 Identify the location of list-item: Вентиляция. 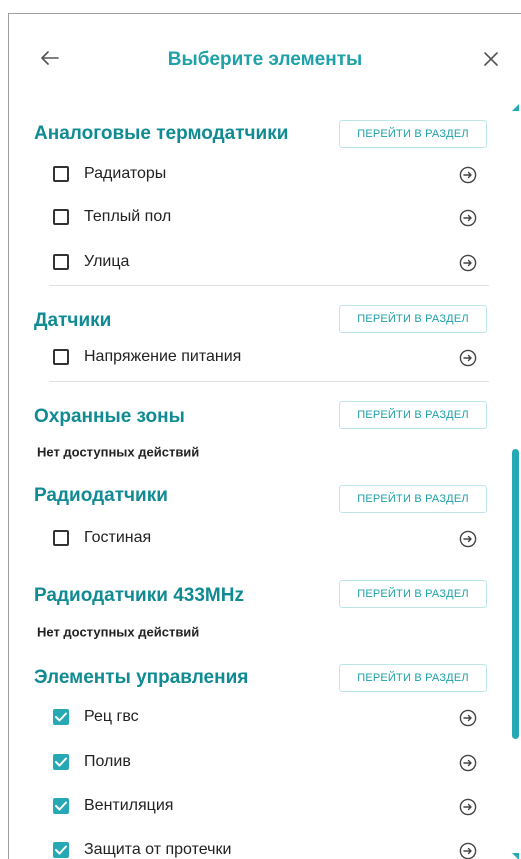
(273, 807).